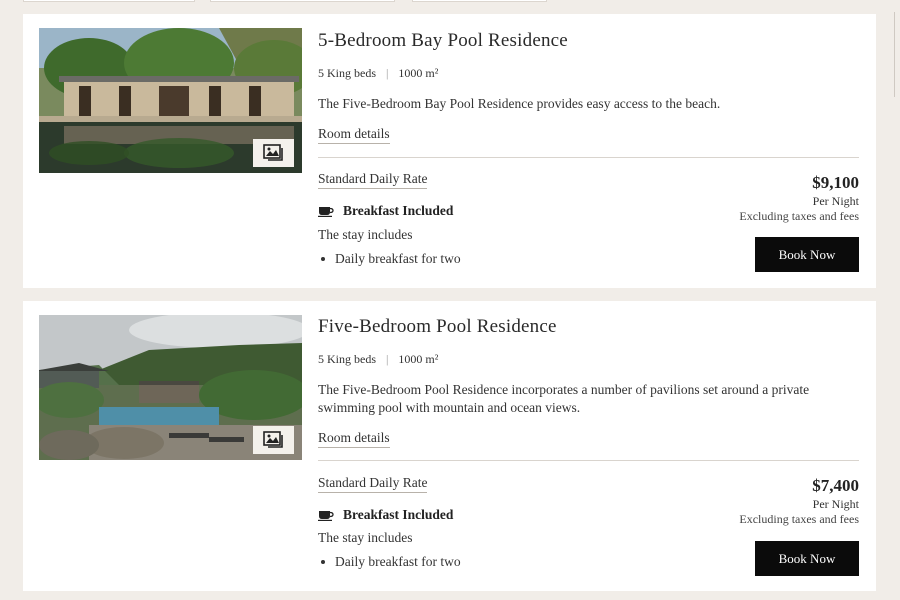  What do you see at coordinates (835, 485) in the screenshot?
I see `price-amount: $7,400` at bounding box center [835, 485].